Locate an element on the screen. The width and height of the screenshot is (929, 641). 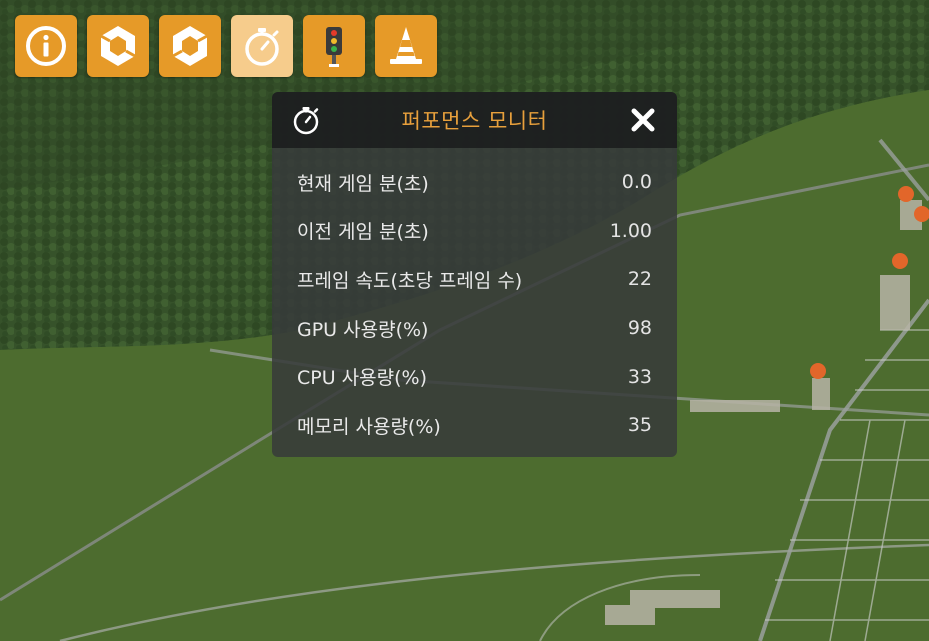
stat-value: 35 is located at coordinates (639, 425).